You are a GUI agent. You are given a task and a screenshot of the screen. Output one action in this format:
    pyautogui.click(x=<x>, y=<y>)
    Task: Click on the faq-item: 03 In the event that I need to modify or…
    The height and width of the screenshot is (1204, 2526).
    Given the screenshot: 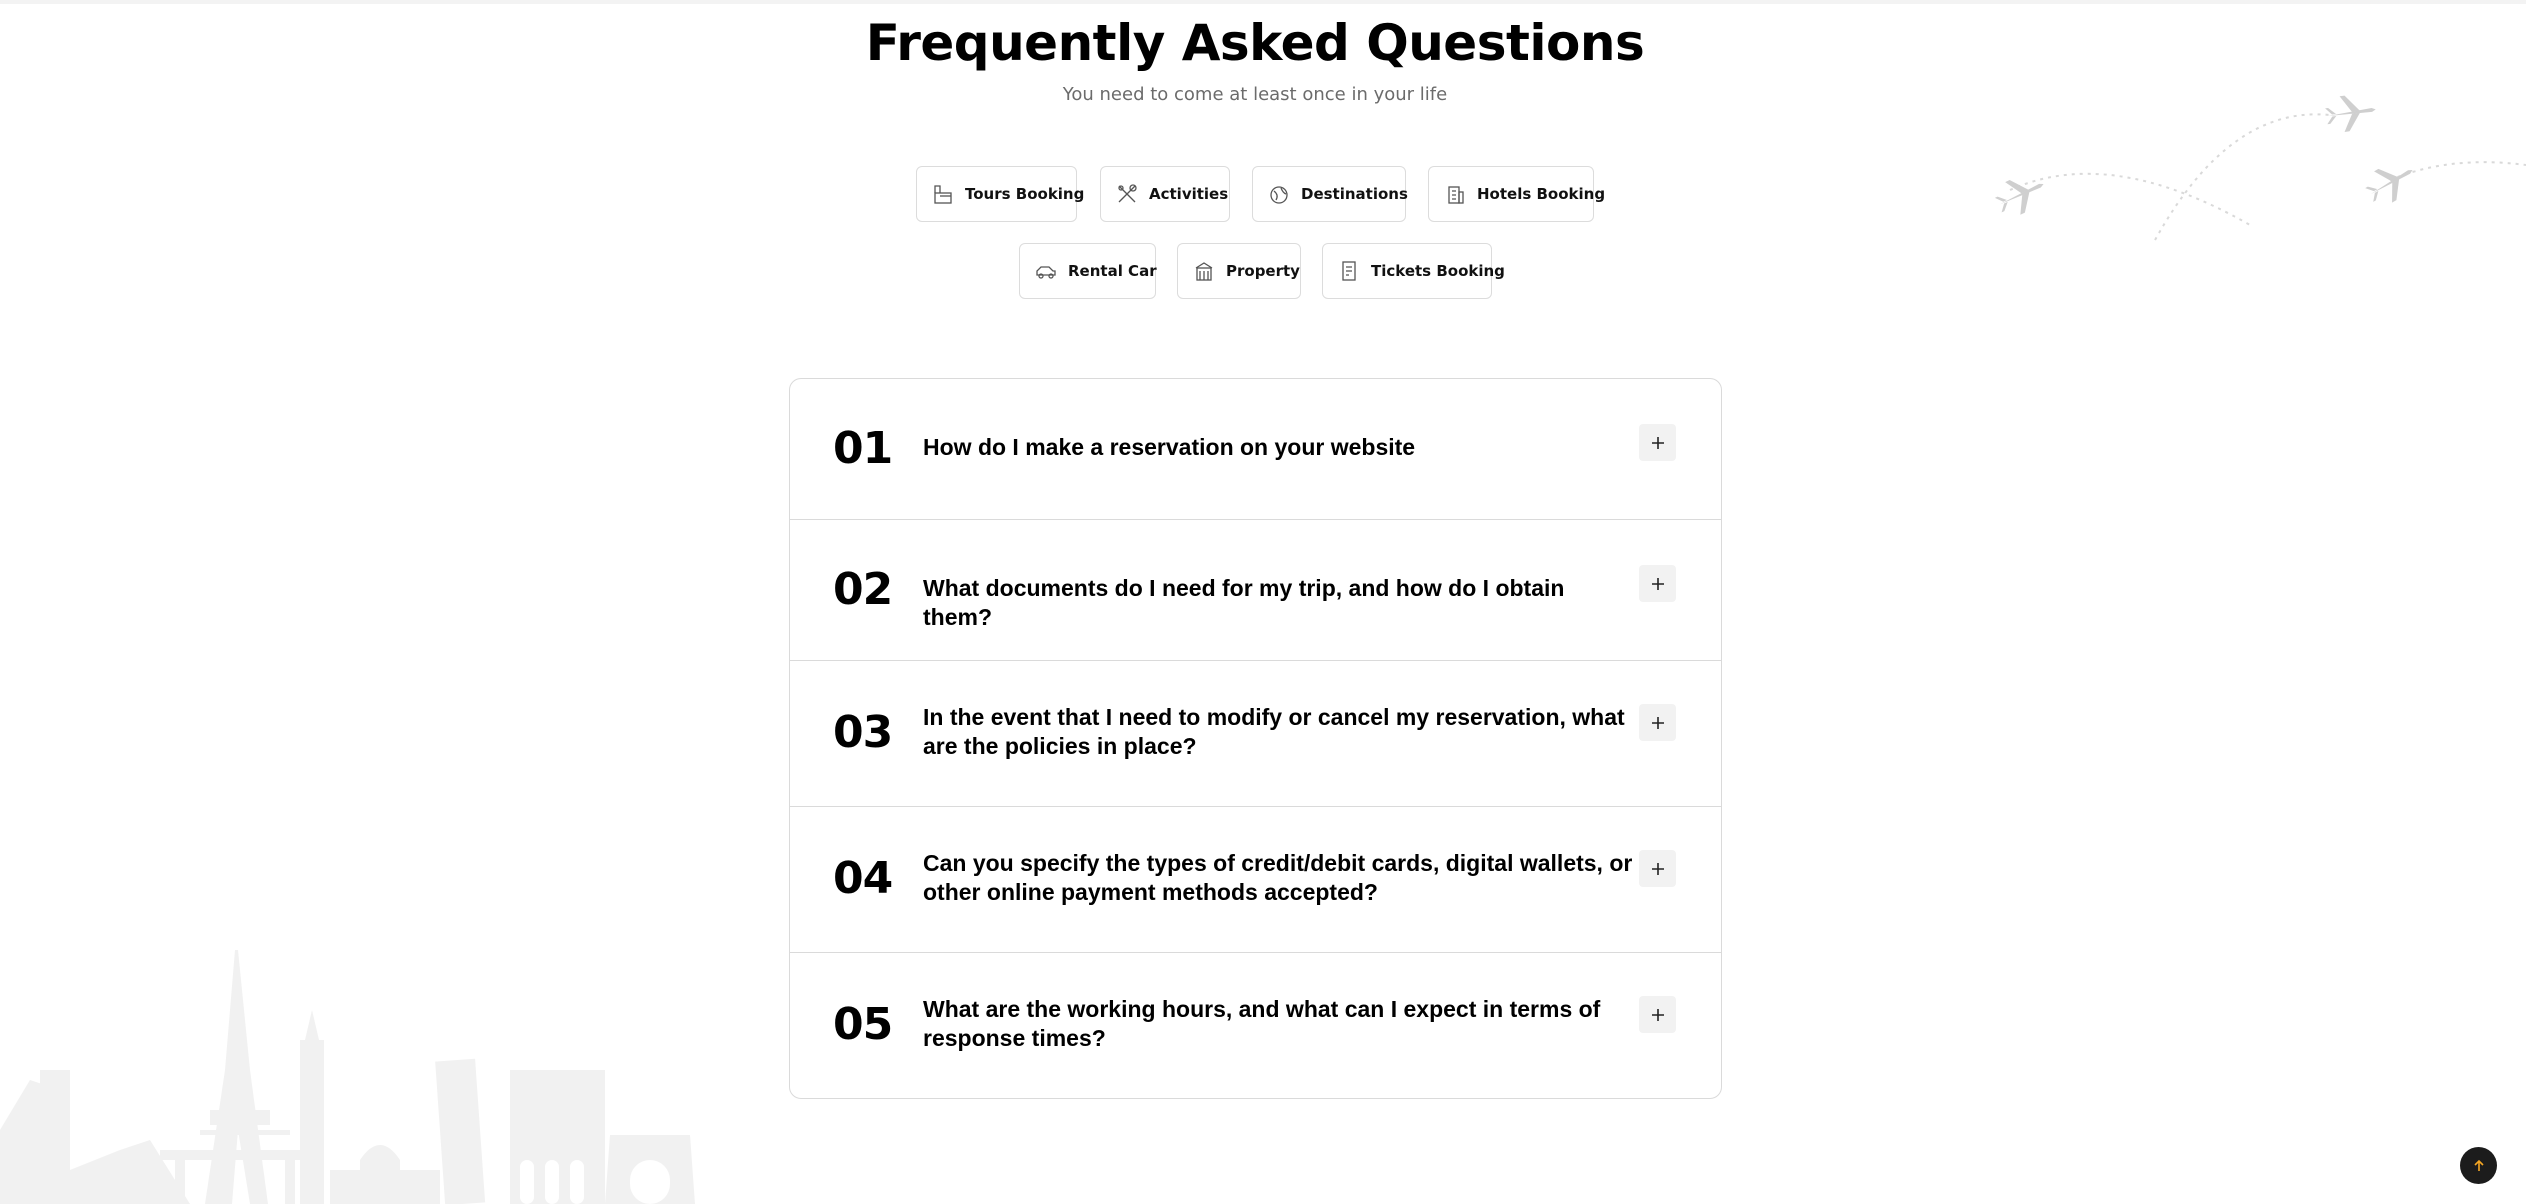 What is the action you would take?
    pyautogui.click(x=1255, y=734)
    